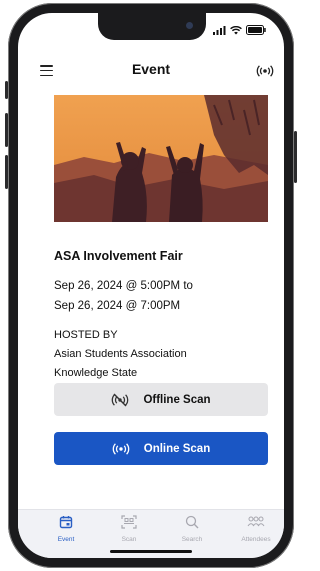 This screenshot has height=571, width=320. Describe the element at coordinates (256, 529) in the screenshot. I see `tab-attendees: Attendees` at that location.